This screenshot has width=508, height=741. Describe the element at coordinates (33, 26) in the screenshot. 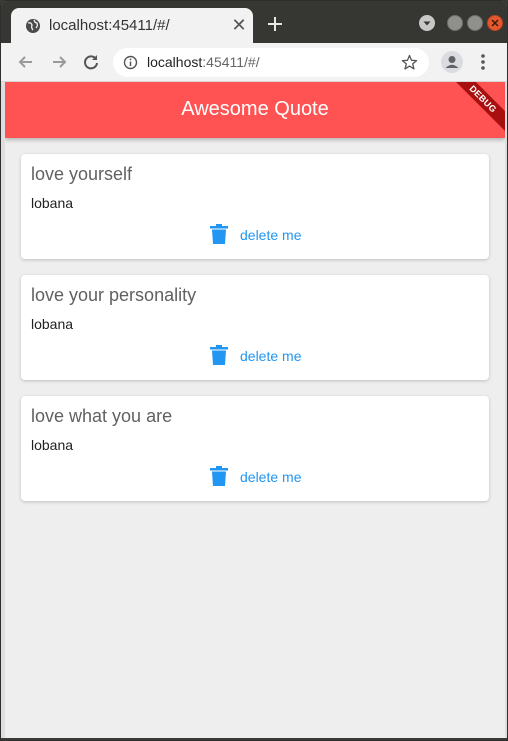

I see `globe-icon` at that location.